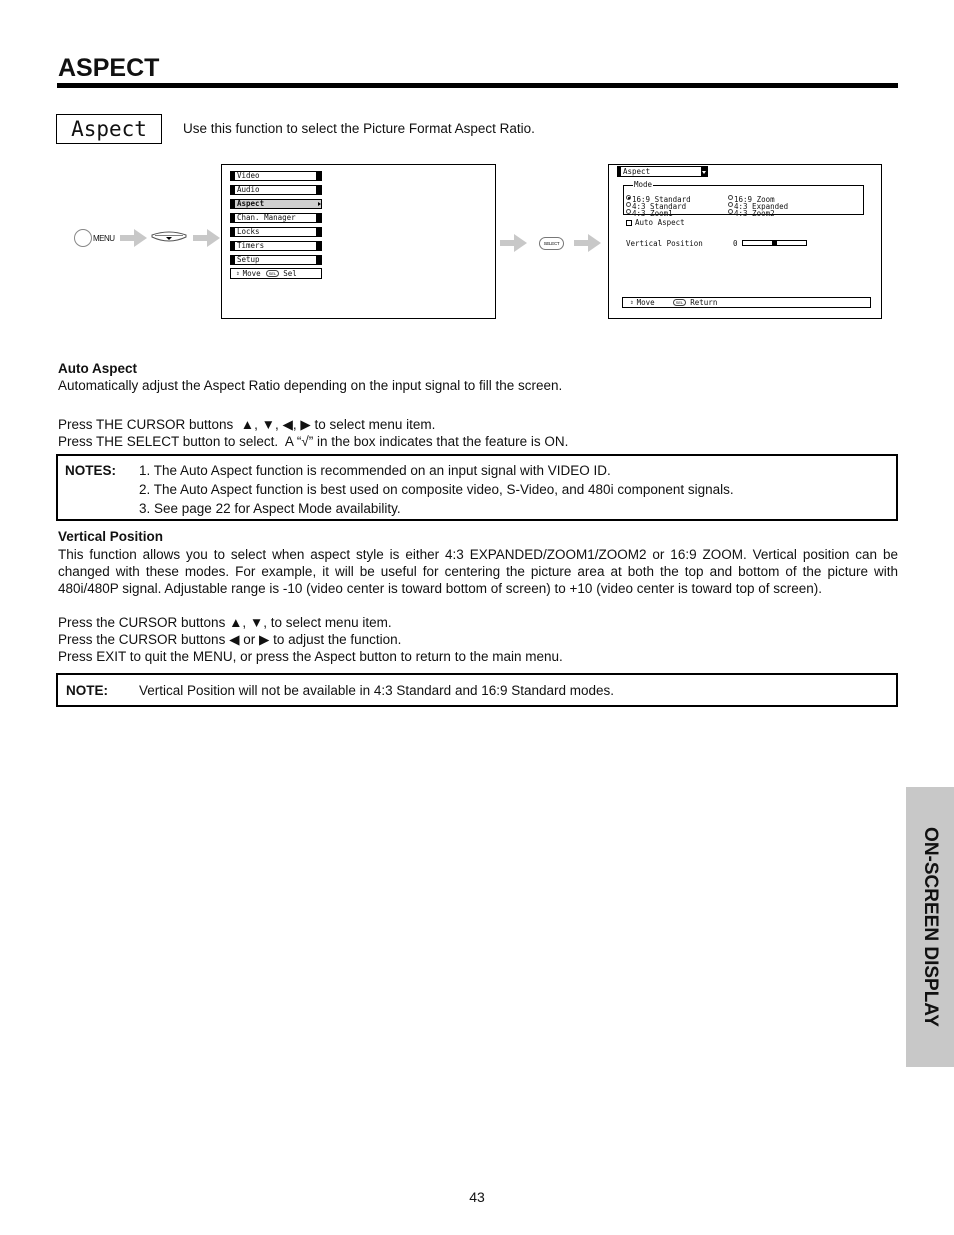 The width and height of the screenshot is (954, 1235). I want to click on vertical-position-value: 0, so click(735, 243).